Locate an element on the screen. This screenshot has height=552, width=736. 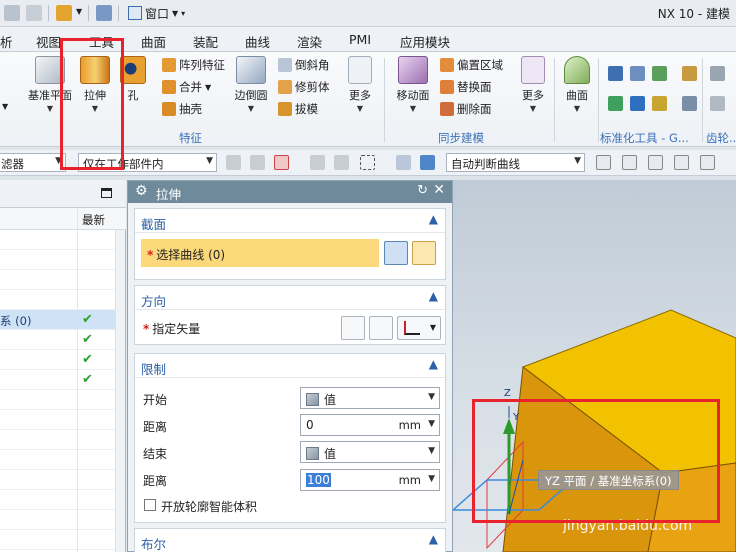
solid-body-icon is located at coordinates (427, 162).